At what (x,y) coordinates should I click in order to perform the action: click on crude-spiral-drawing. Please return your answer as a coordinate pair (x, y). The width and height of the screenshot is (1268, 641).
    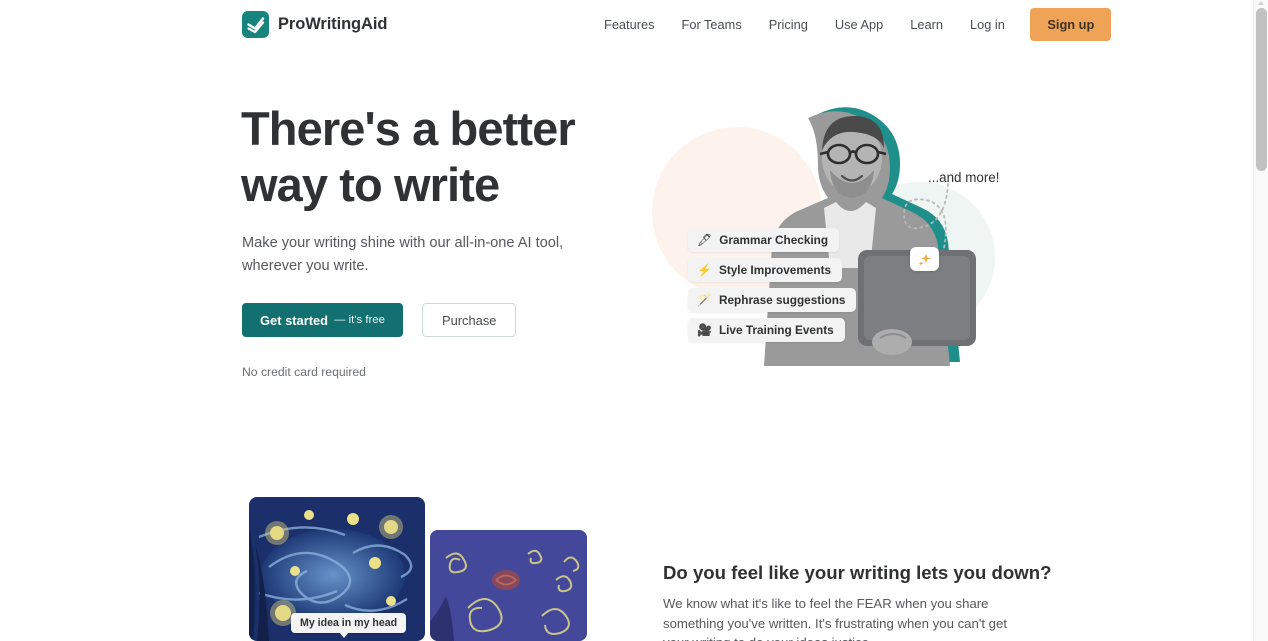
    Looking at the image, I should click on (508, 585).